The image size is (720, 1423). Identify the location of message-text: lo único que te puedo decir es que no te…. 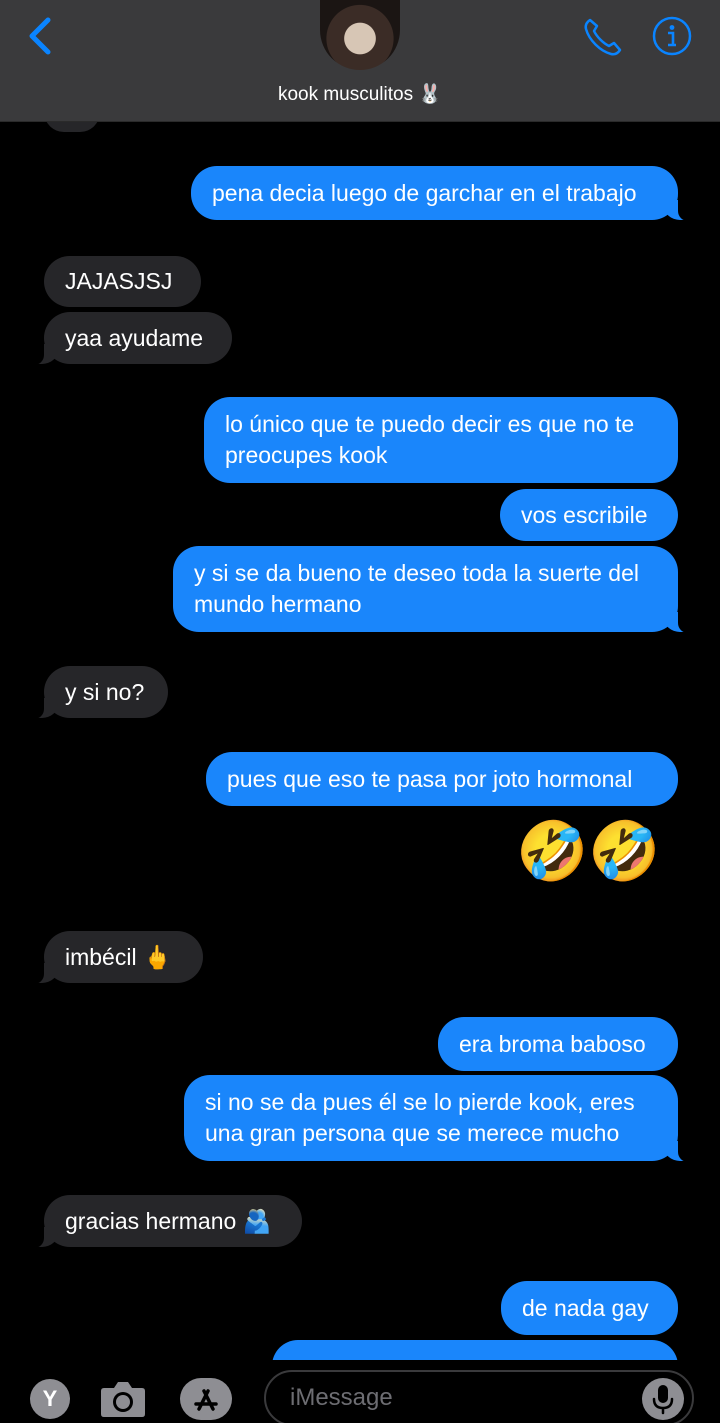
(430, 439).